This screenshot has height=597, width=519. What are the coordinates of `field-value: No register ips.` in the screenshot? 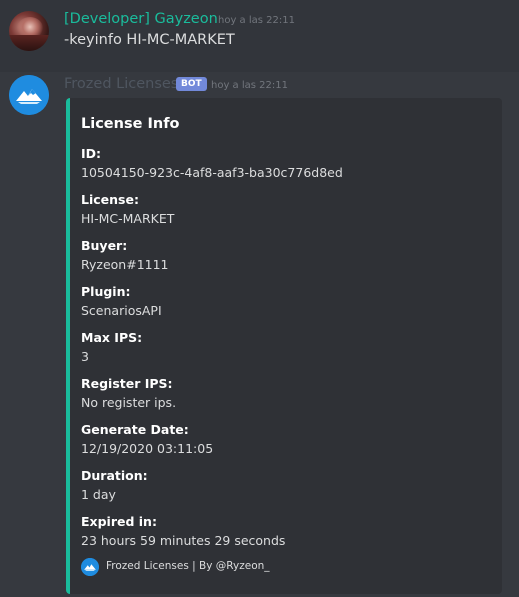 It's located at (129, 402).